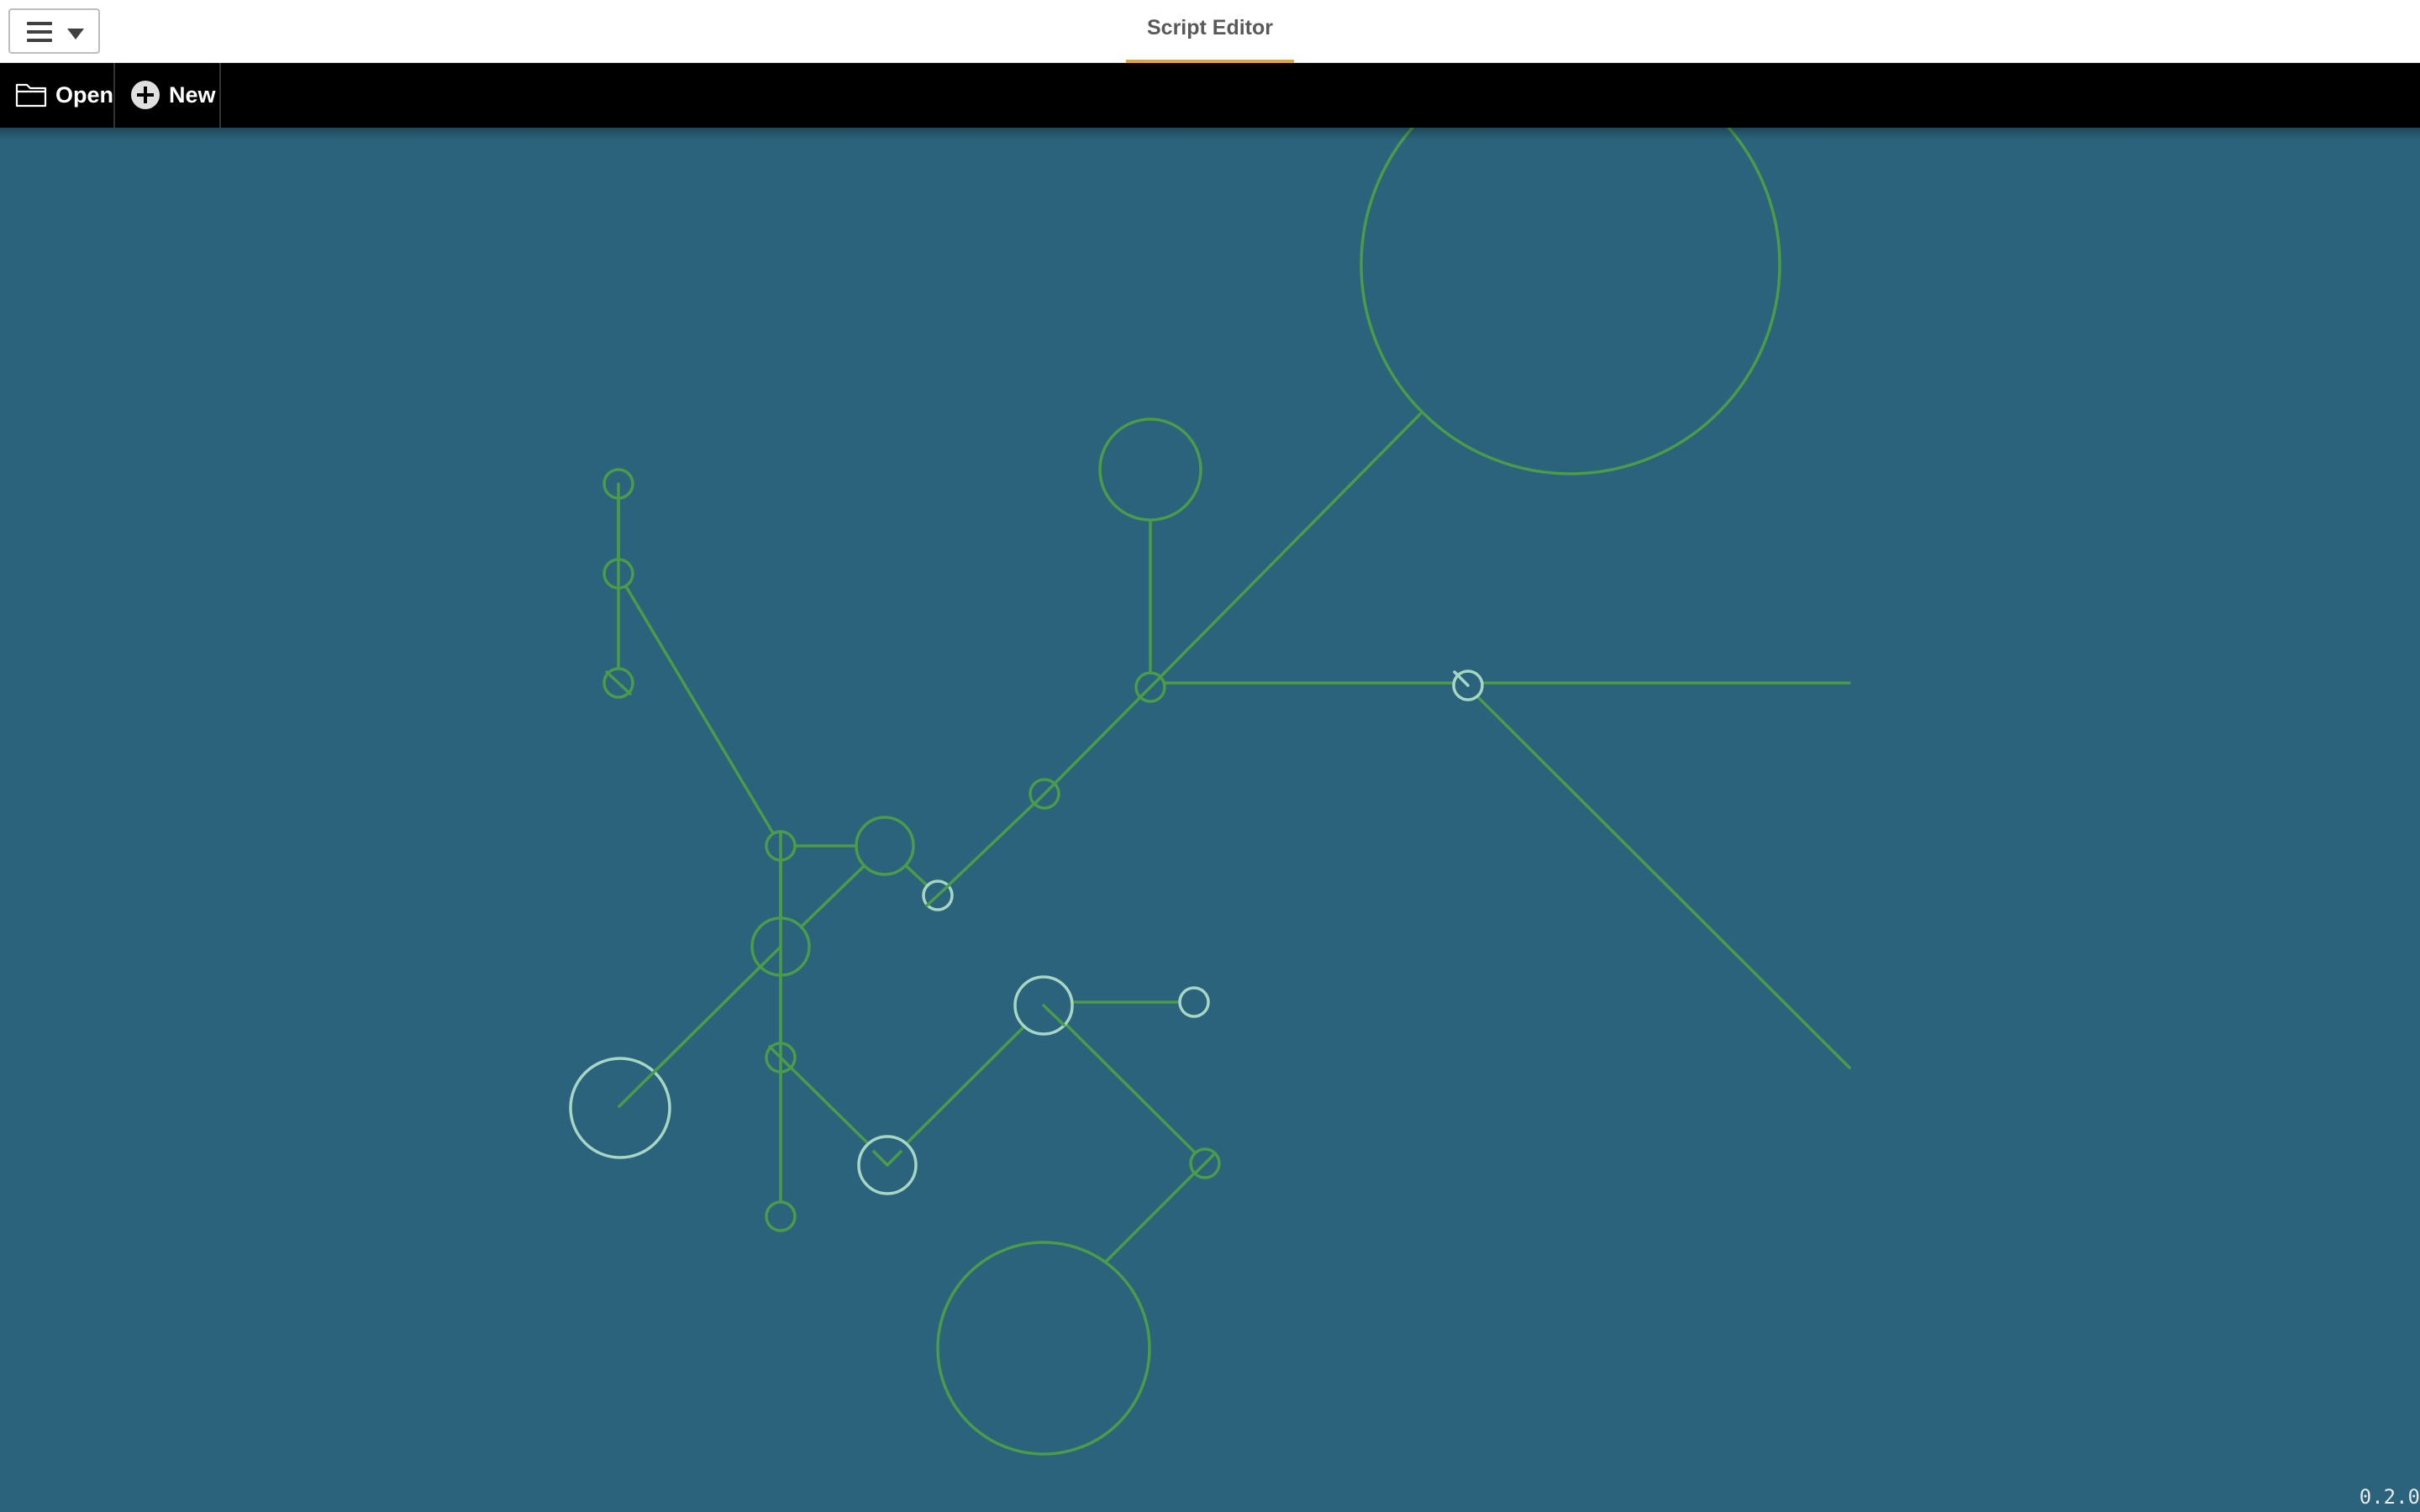 This screenshot has width=2420, height=1512. What do you see at coordinates (1209, 27) in the screenshot?
I see `tab-label: Script Editor` at bounding box center [1209, 27].